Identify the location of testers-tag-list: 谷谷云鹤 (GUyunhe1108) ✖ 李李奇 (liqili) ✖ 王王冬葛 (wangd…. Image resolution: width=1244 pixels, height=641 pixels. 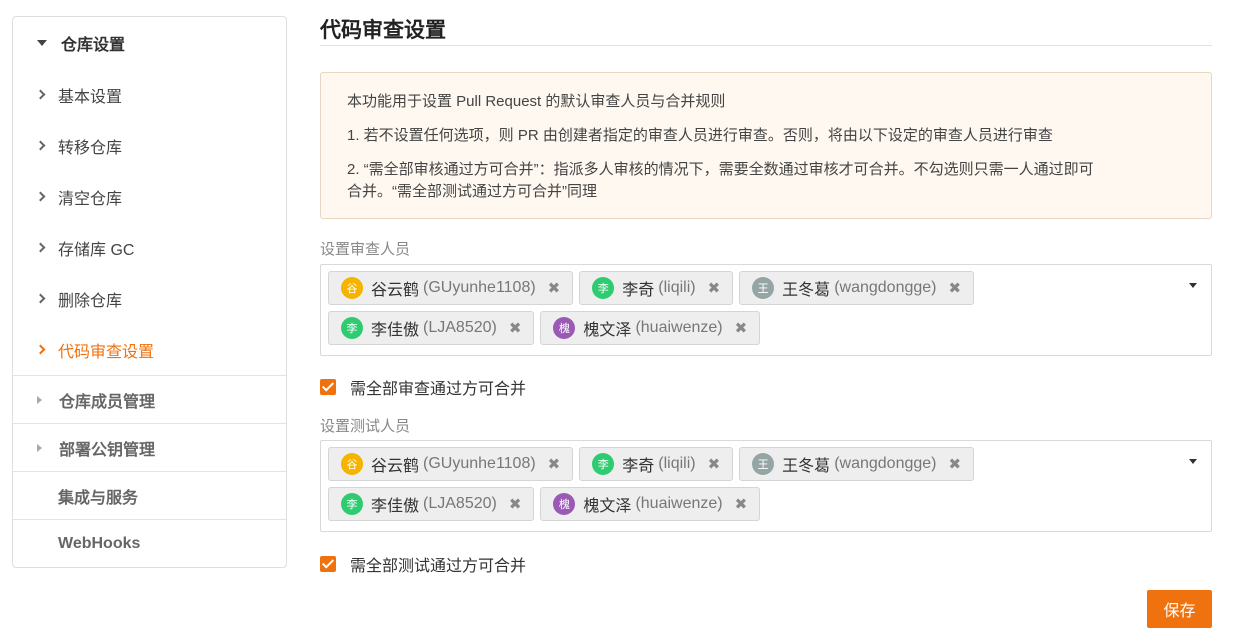
(749, 487).